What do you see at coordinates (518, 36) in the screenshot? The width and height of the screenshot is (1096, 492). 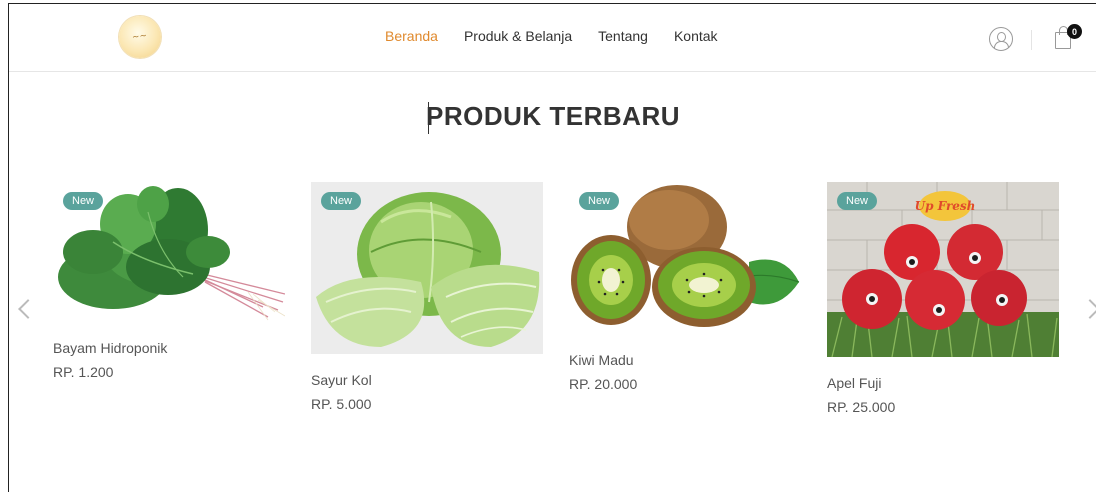 I see `nav-item-produk-belanja: Produk & Belanja` at bounding box center [518, 36].